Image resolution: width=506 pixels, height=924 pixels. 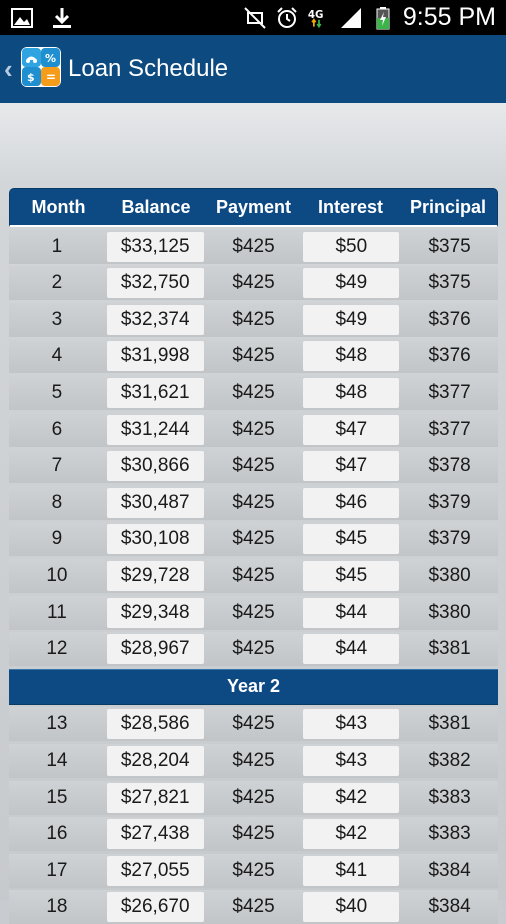 What do you see at coordinates (8, 69) in the screenshot?
I see `back-chevron-icon: ‹` at bounding box center [8, 69].